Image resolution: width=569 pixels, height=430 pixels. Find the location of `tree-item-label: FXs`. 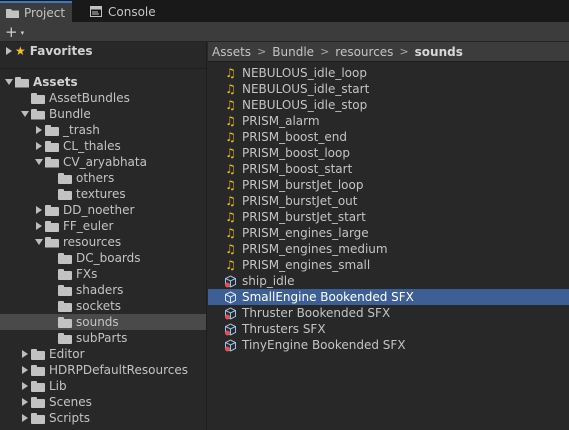

tree-item-label: FXs is located at coordinates (87, 274).